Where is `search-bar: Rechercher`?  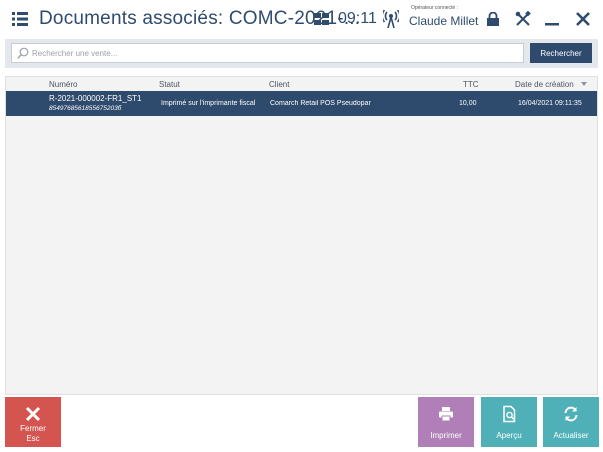
search-bar: Rechercher is located at coordinates (301, 53).